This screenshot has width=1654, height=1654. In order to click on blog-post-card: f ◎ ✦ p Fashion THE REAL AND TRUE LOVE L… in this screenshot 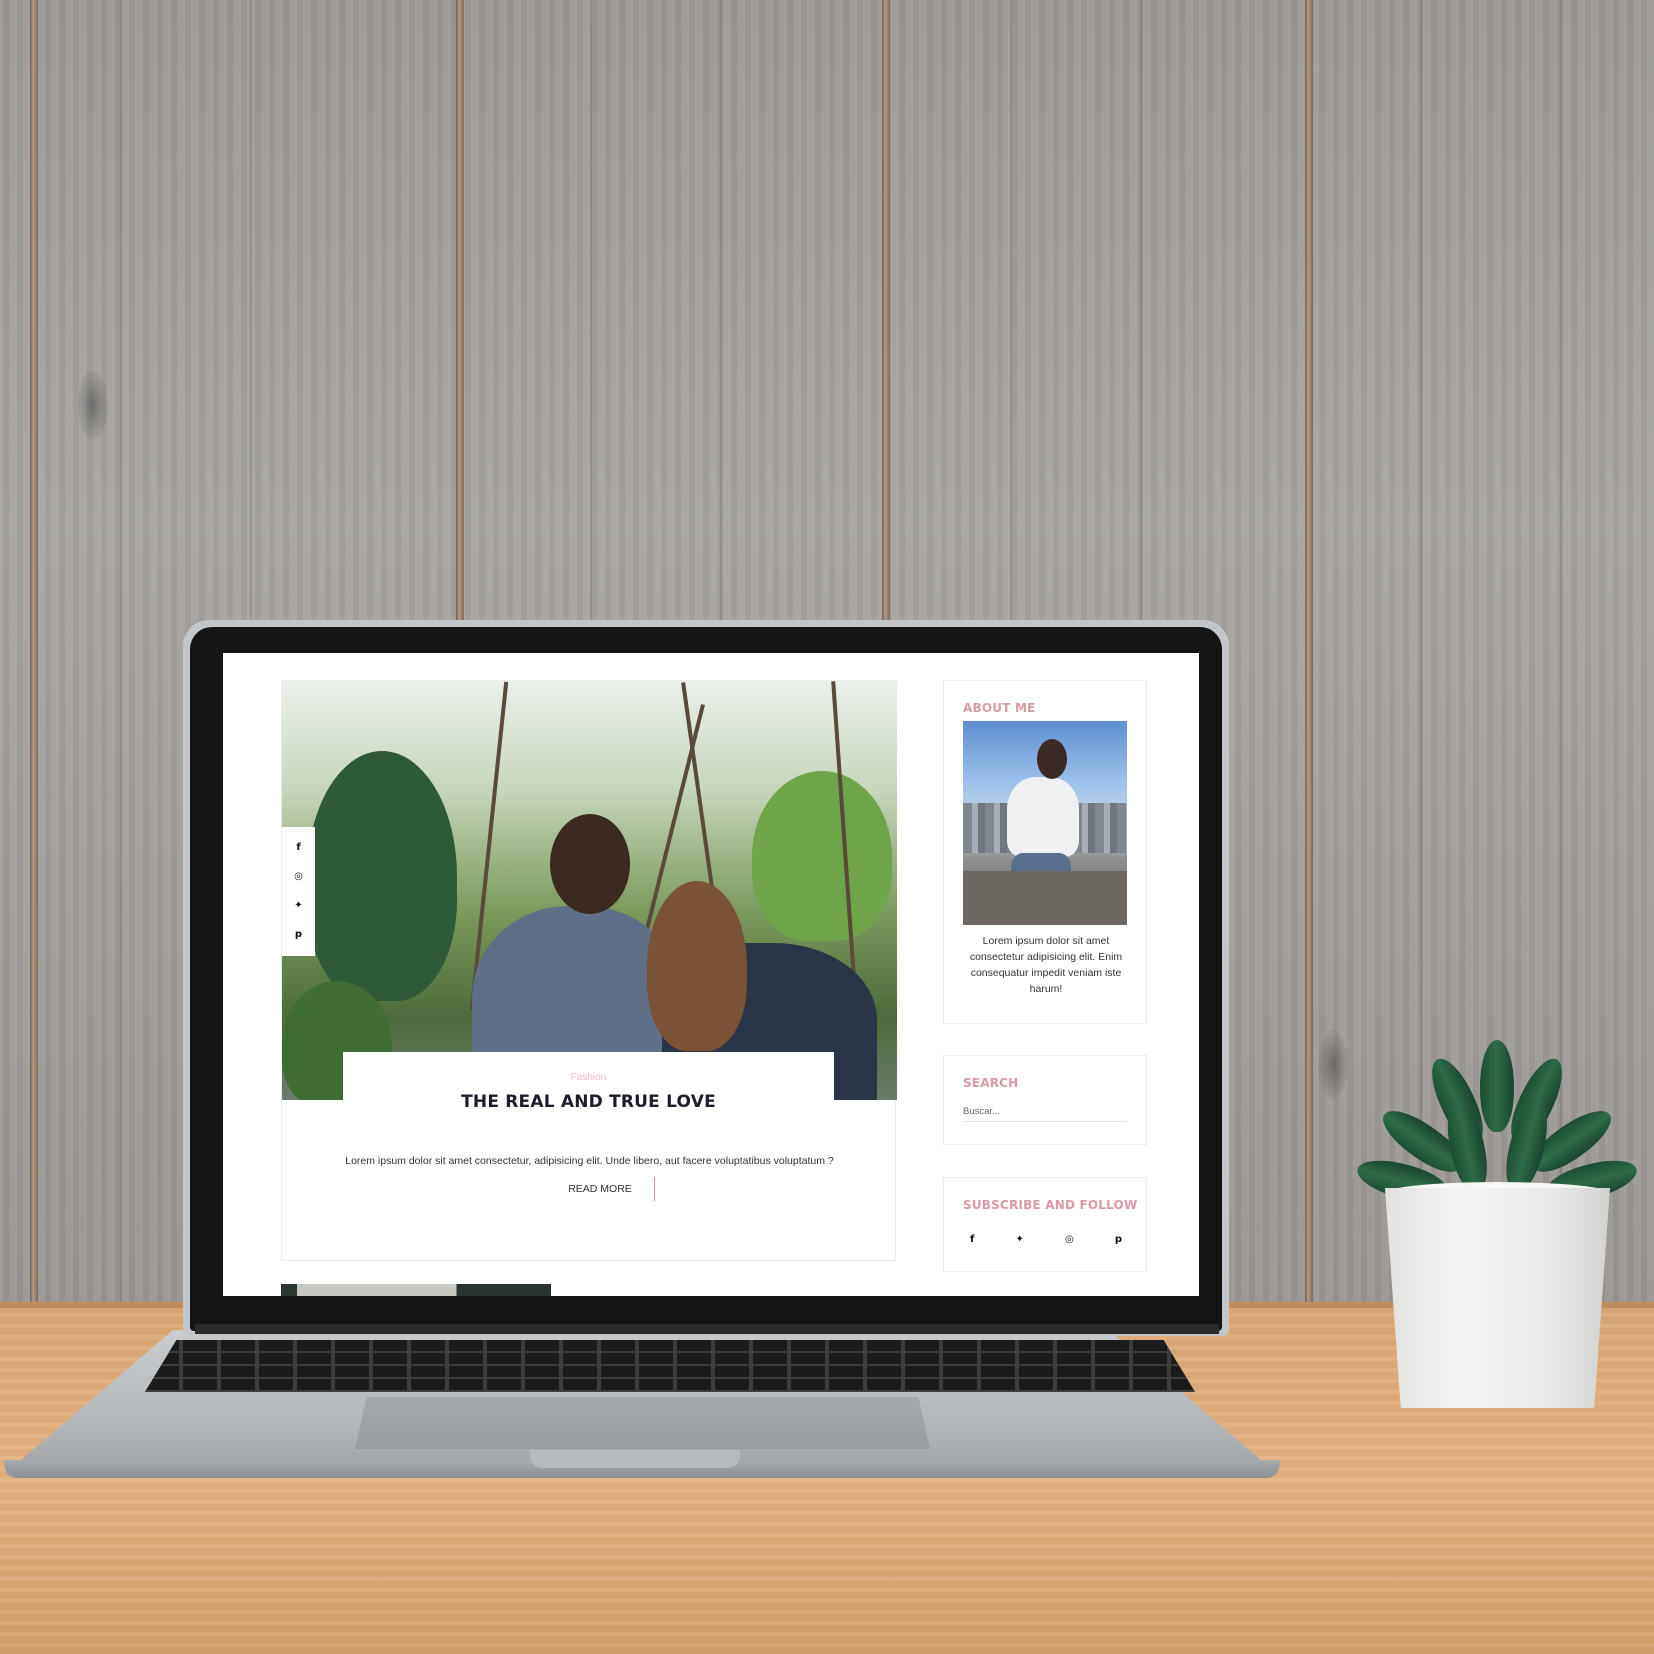, I will do `click(589, 970)`.